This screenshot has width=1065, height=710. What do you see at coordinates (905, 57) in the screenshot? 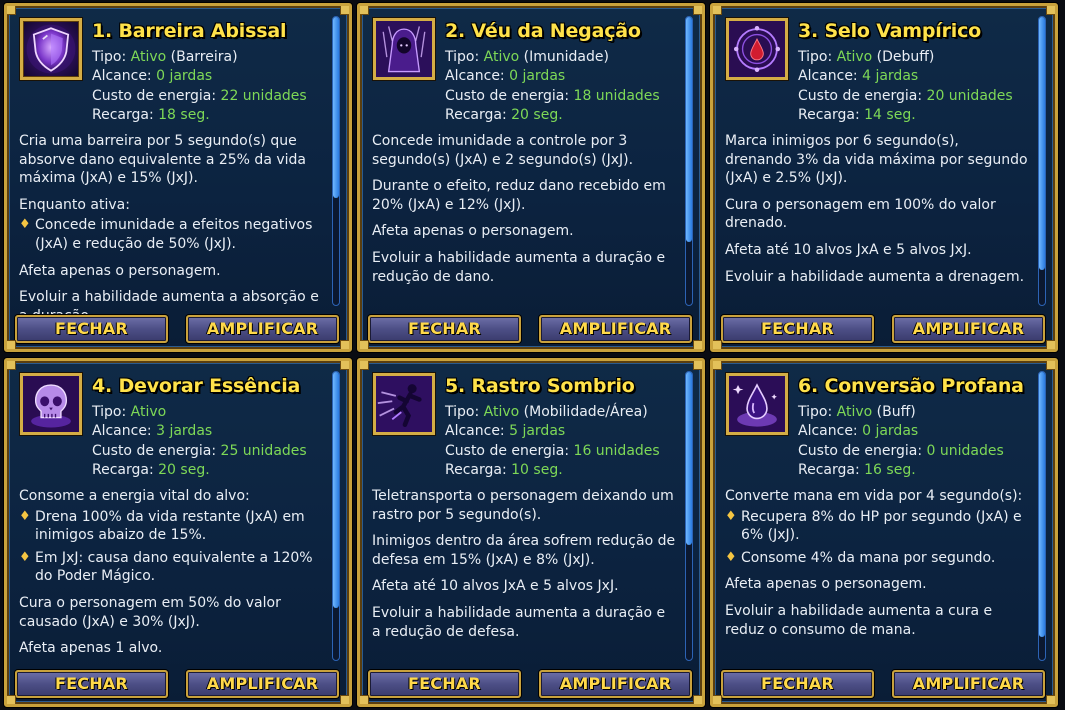
I see `stat-type: Tipo: Ativo (Debuff)` at bounding box center [905, 57].